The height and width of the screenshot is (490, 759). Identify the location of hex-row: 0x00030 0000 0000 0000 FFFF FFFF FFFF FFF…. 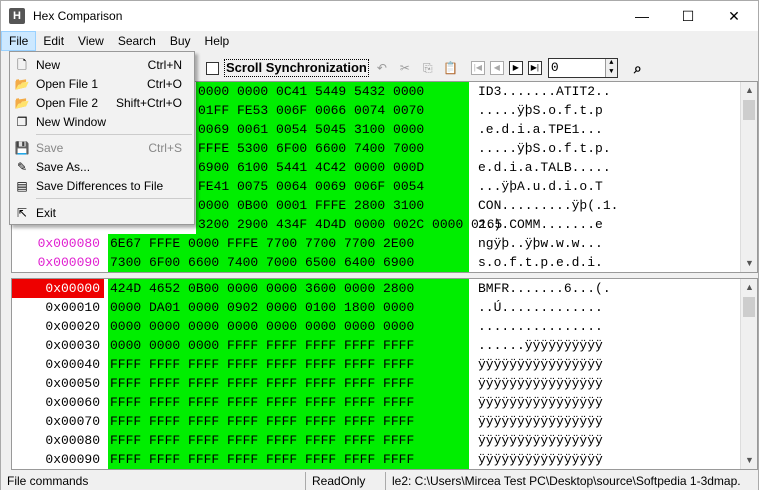
(384, 345).